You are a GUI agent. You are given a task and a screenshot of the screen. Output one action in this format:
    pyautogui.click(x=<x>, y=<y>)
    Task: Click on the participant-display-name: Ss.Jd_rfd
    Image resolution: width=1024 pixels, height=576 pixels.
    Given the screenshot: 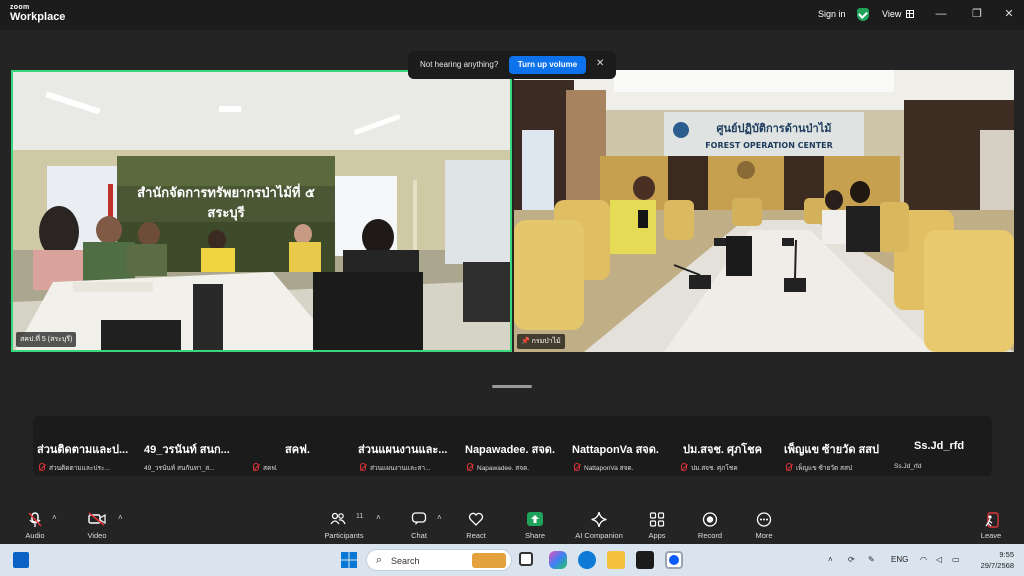 What is the action you would take?
    pyautogui.click(x=939, y=446)
    